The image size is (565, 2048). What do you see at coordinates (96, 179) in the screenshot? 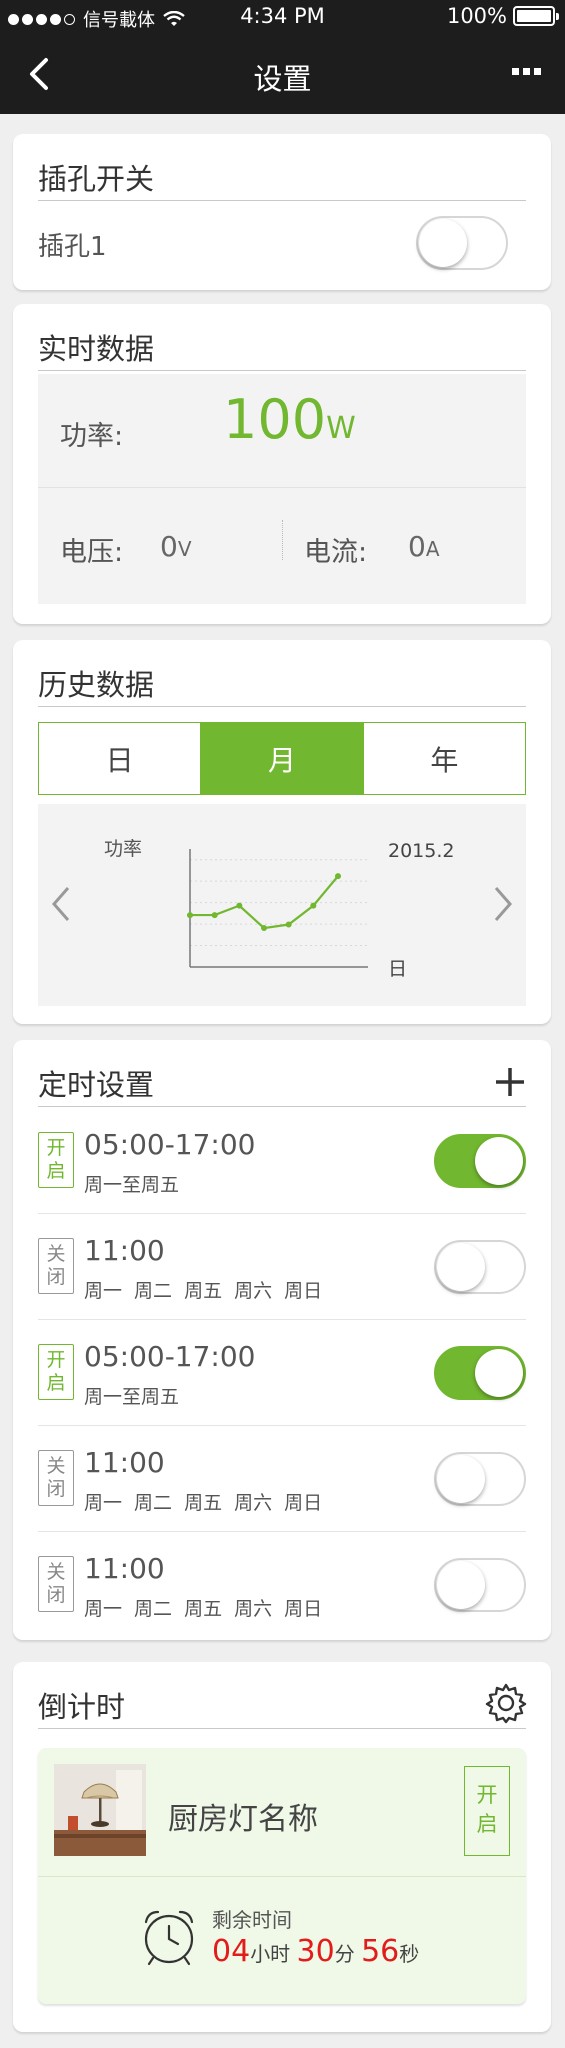
I see `socket-switch-title: 插孔开关` at bounding box center [96, 179].